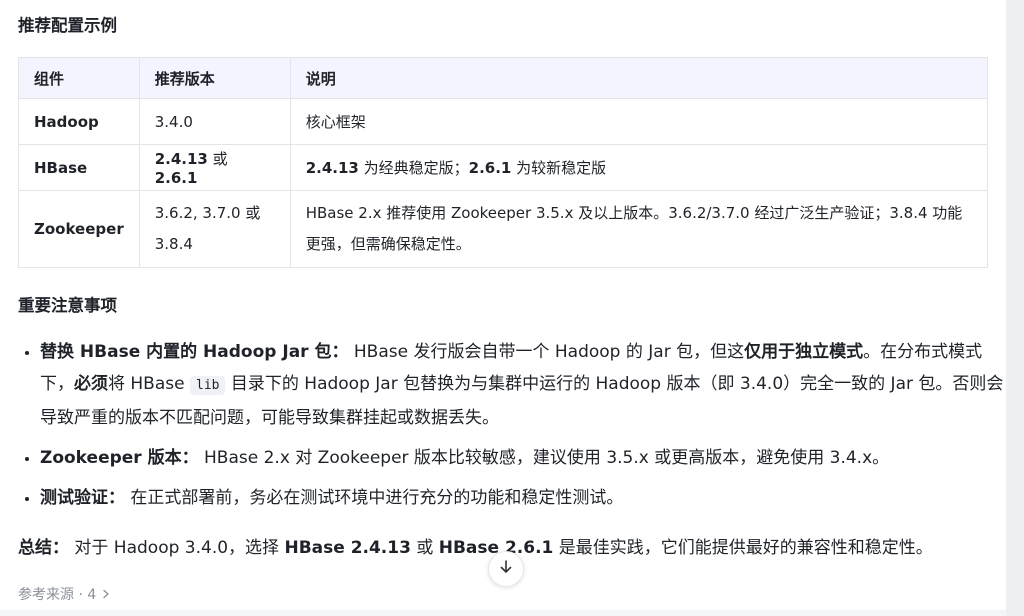 This screenshot has width=1024, height=616. I want to click on section-title-config: 推荐配置示例, so click(67, 25).